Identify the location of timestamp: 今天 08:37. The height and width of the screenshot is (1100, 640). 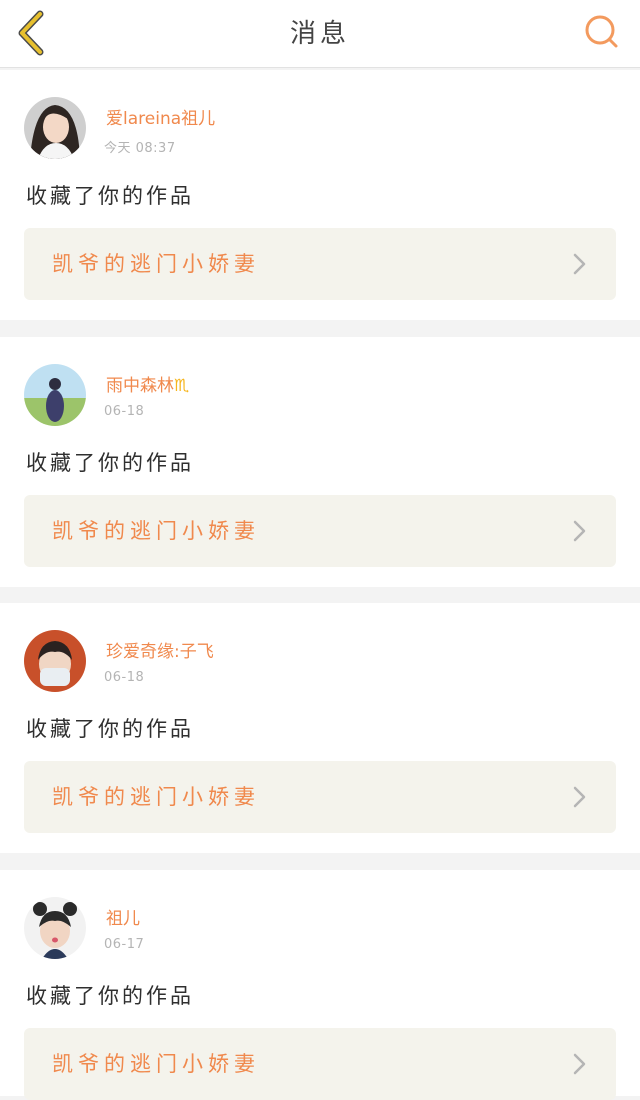
(140, 148).